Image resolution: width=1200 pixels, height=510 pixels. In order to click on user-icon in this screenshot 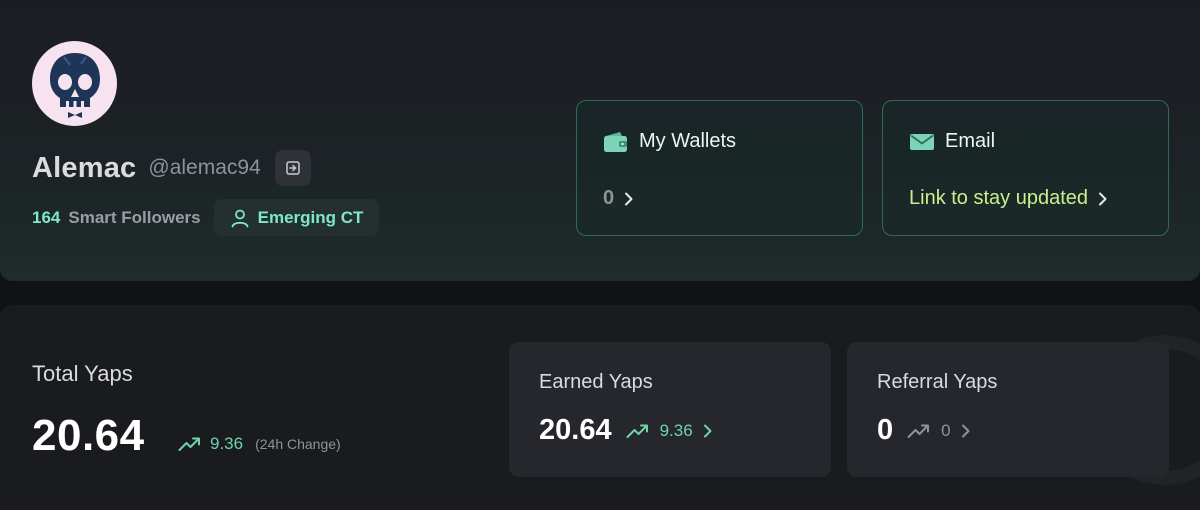, I will do `click(240, 218)`.